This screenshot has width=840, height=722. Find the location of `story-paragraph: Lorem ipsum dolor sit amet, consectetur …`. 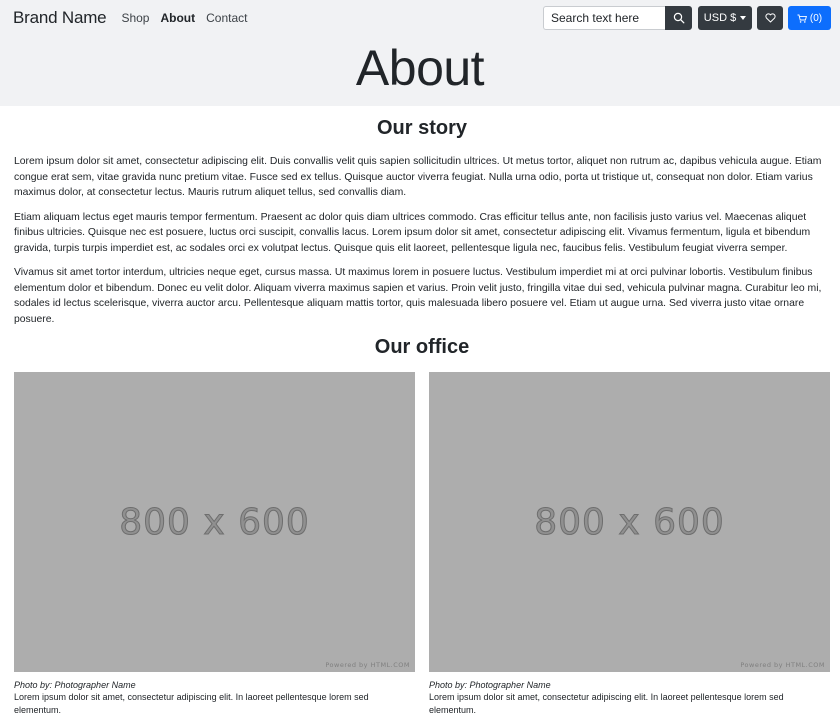

story-paragraph: Lorem ipsum dolor sit amet, consectetur … is located at coordinates (418, 177).